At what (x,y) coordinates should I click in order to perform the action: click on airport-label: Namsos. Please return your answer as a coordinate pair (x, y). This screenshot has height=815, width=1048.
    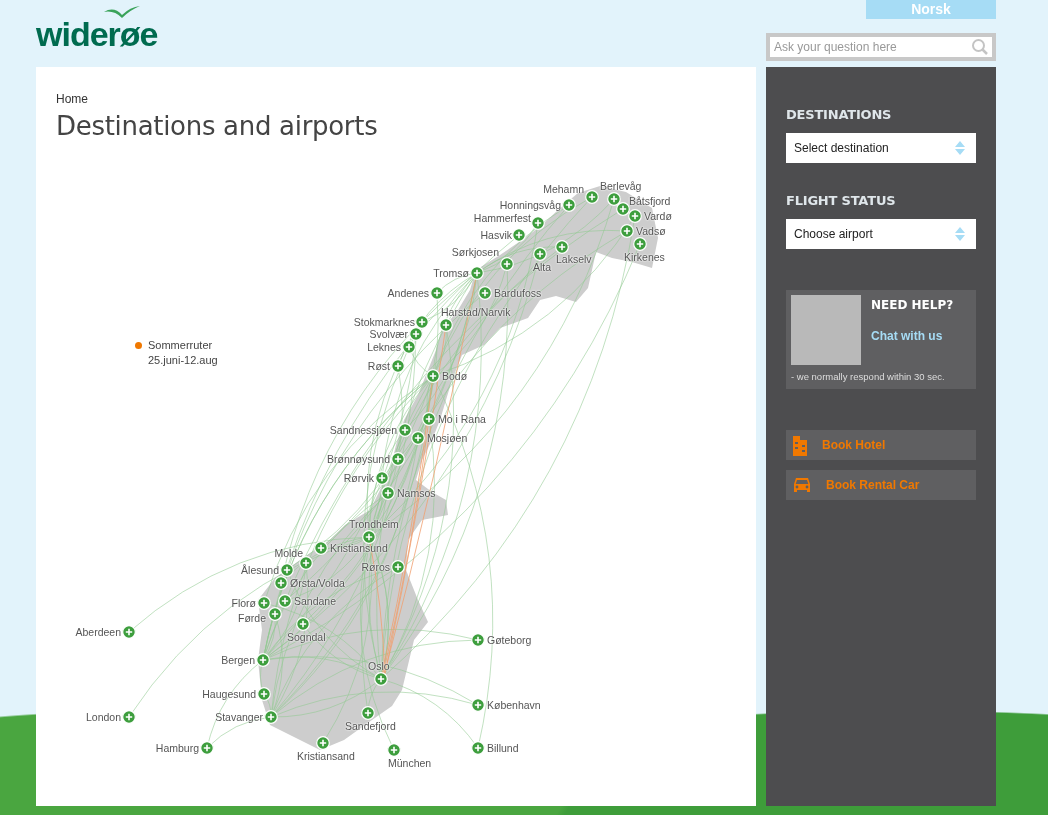
    Looking at the image, I should click on (416, 493).